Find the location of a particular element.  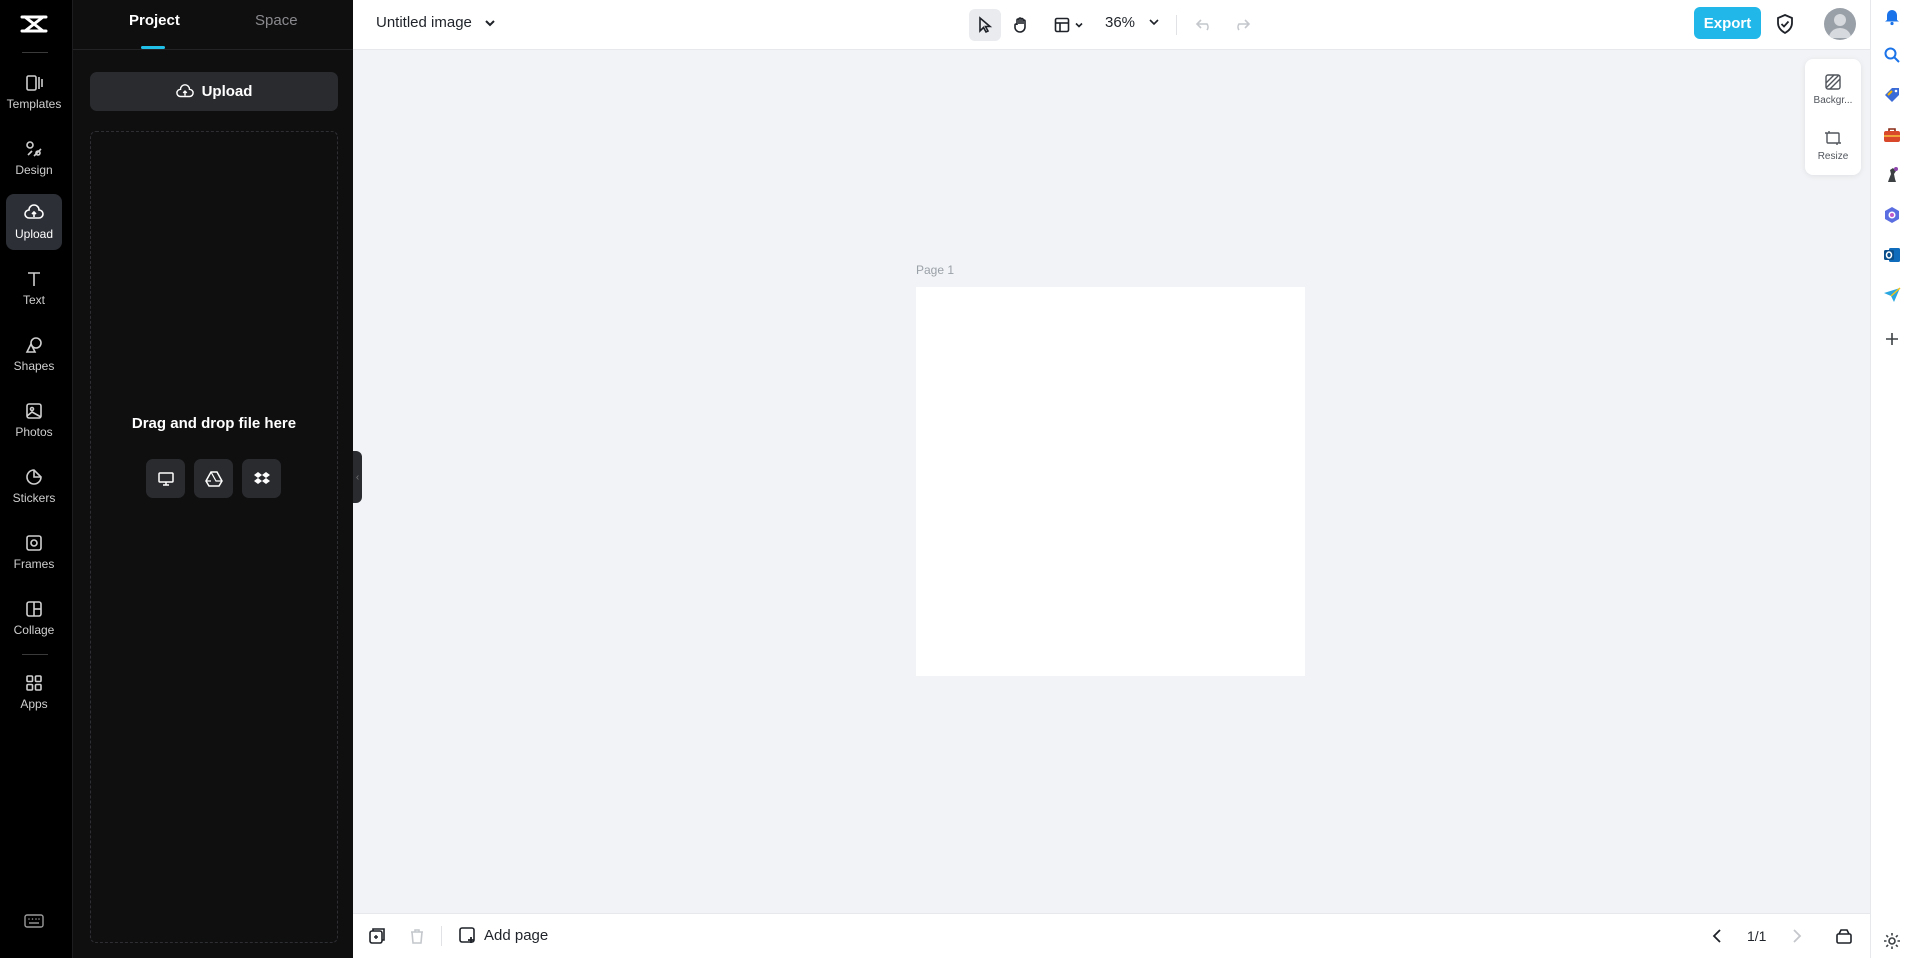

tag-icon is located at coordinates (1892, 95).